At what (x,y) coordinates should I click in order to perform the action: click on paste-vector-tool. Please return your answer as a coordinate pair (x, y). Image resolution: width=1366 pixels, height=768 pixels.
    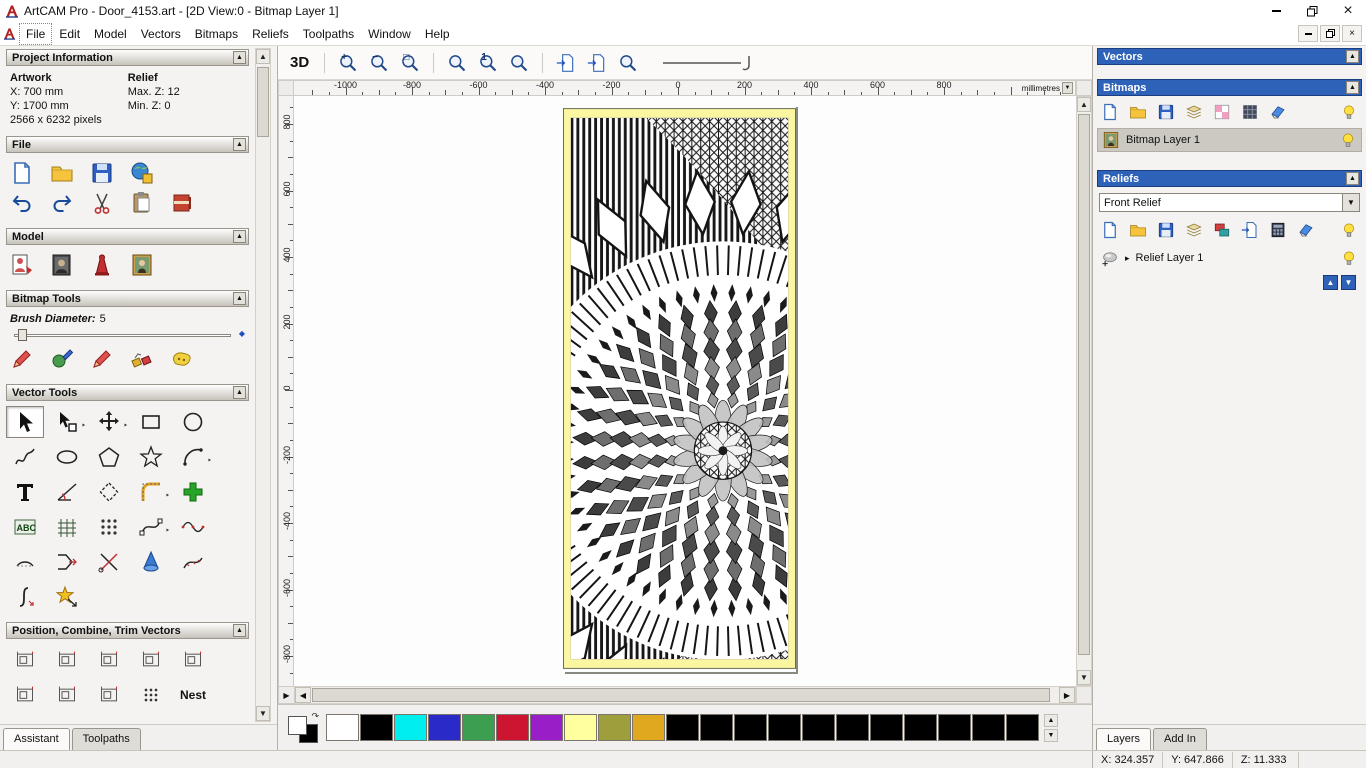
    Looking at the image, I should click on (193, 492).